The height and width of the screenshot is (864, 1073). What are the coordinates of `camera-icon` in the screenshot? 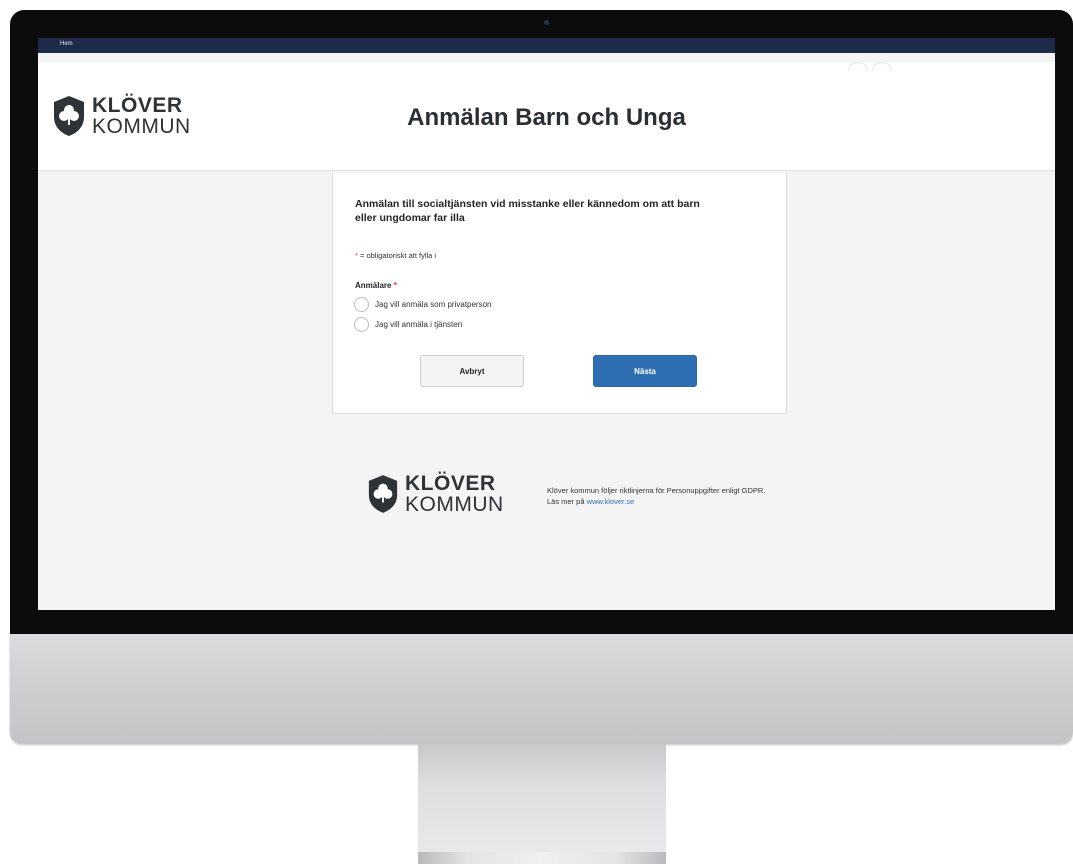 It's located at (546, 22).